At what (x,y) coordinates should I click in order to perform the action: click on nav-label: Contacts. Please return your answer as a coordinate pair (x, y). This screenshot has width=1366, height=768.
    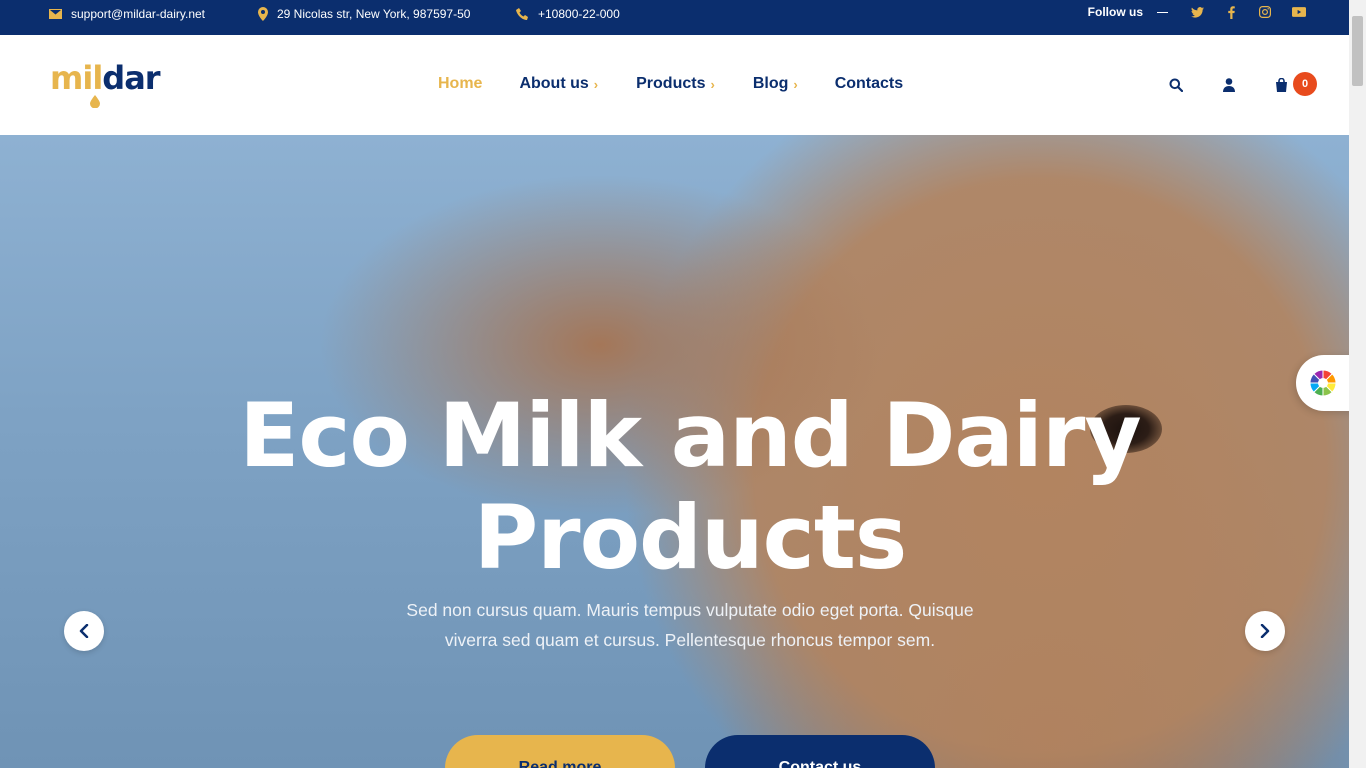
    Looking at the image, I should click on (869, 83).